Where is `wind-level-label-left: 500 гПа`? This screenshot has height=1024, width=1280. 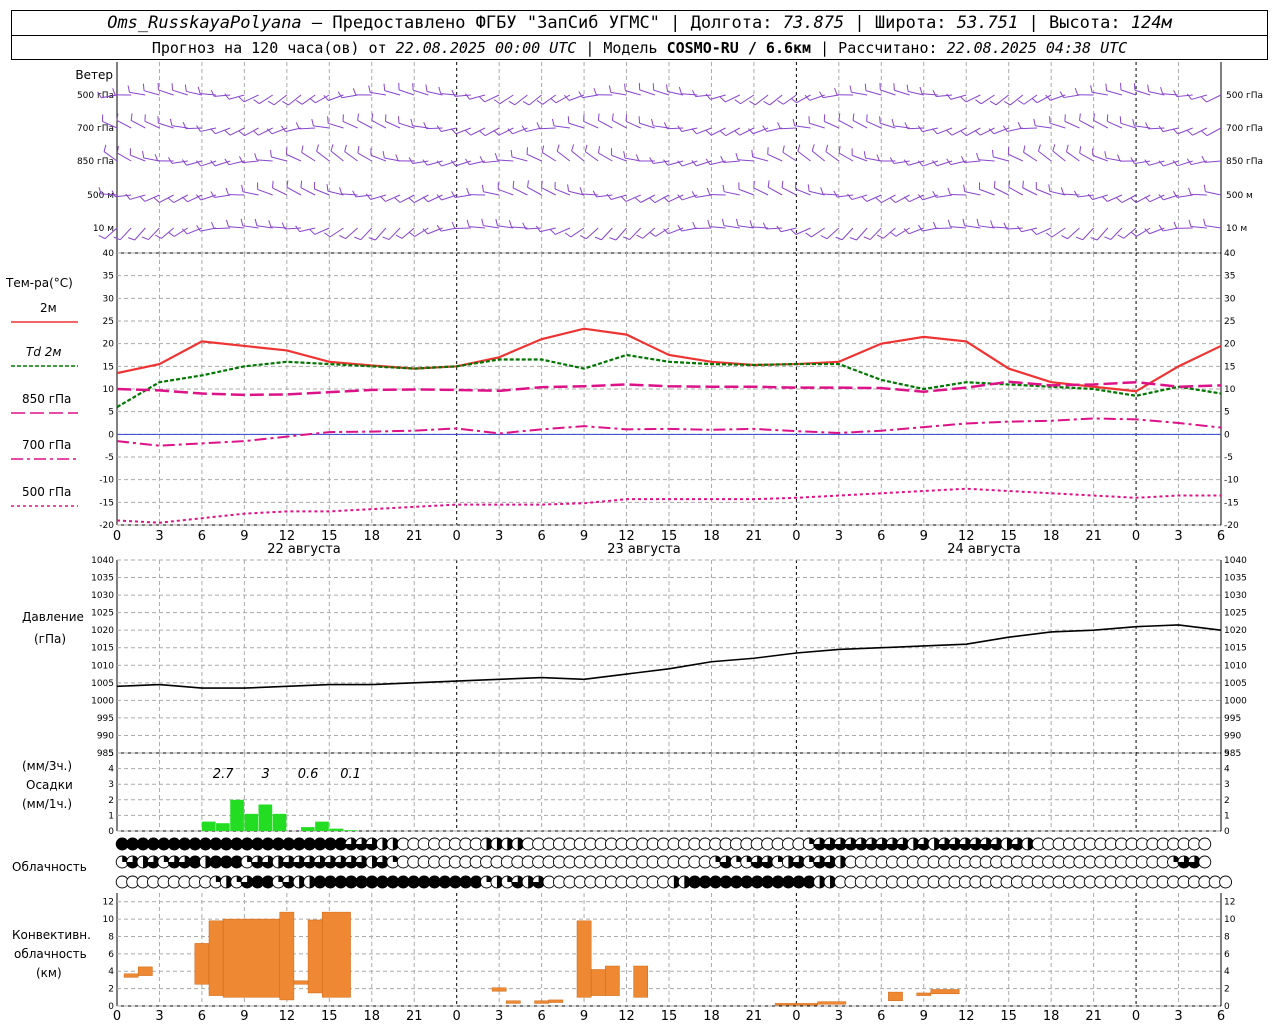
wind-level-label-left: 500 гПа is located at coordinates (95, 96).